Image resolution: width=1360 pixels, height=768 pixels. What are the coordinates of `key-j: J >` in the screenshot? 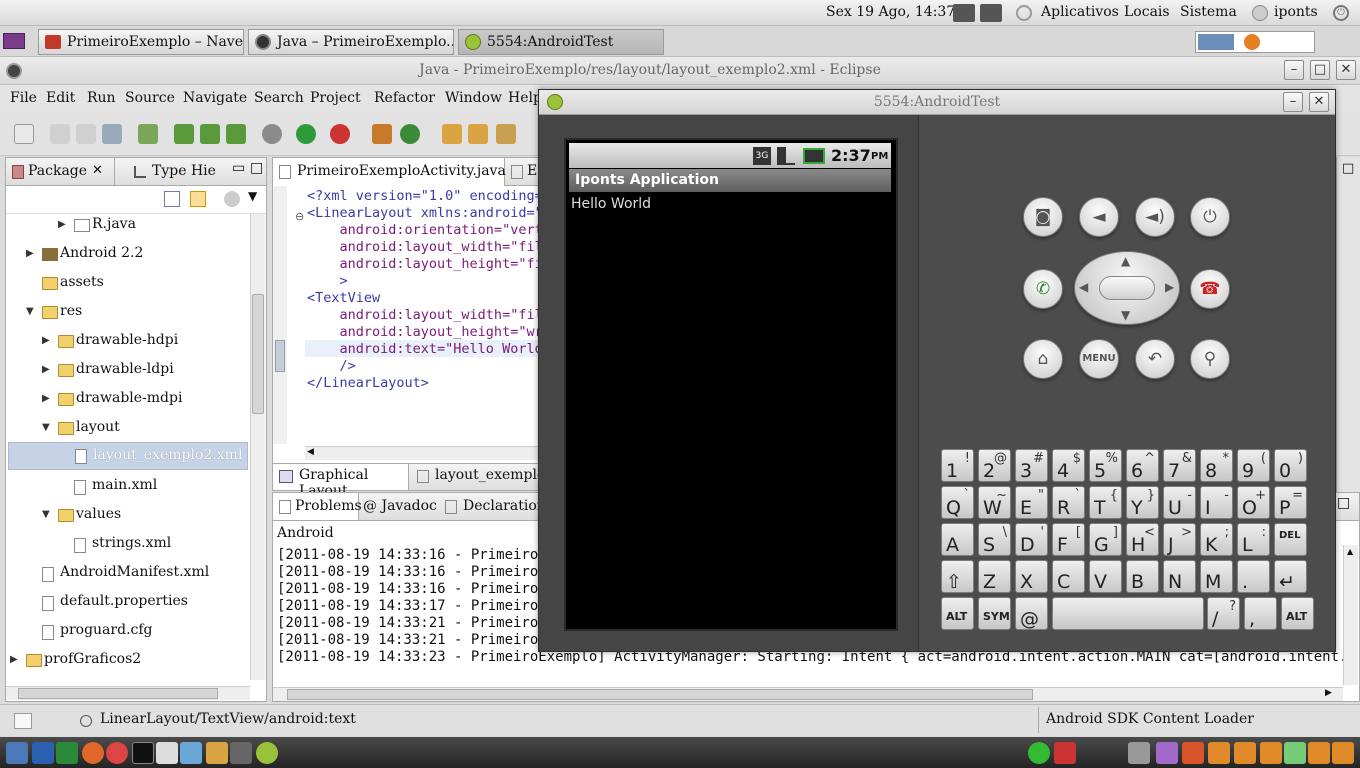 It's located at (1179, 539).